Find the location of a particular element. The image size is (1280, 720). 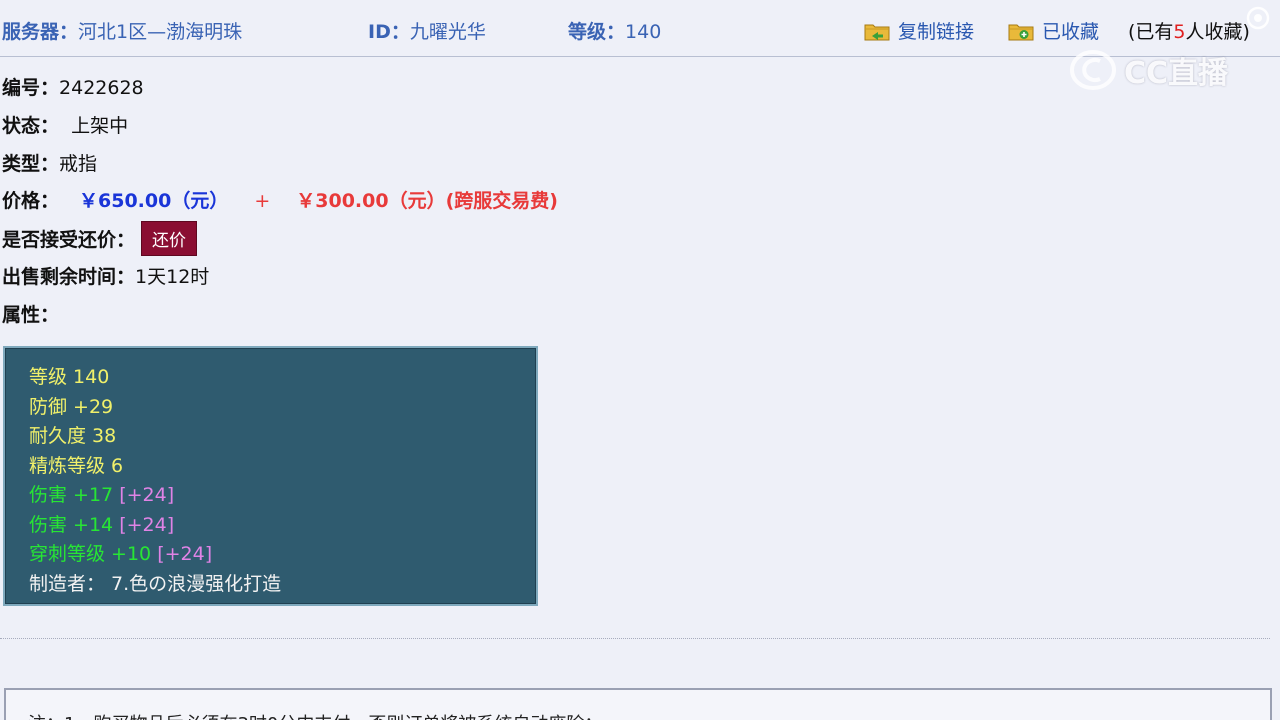

attr-main: 穿刺等级 +10 is located at coordinates (90, 554).